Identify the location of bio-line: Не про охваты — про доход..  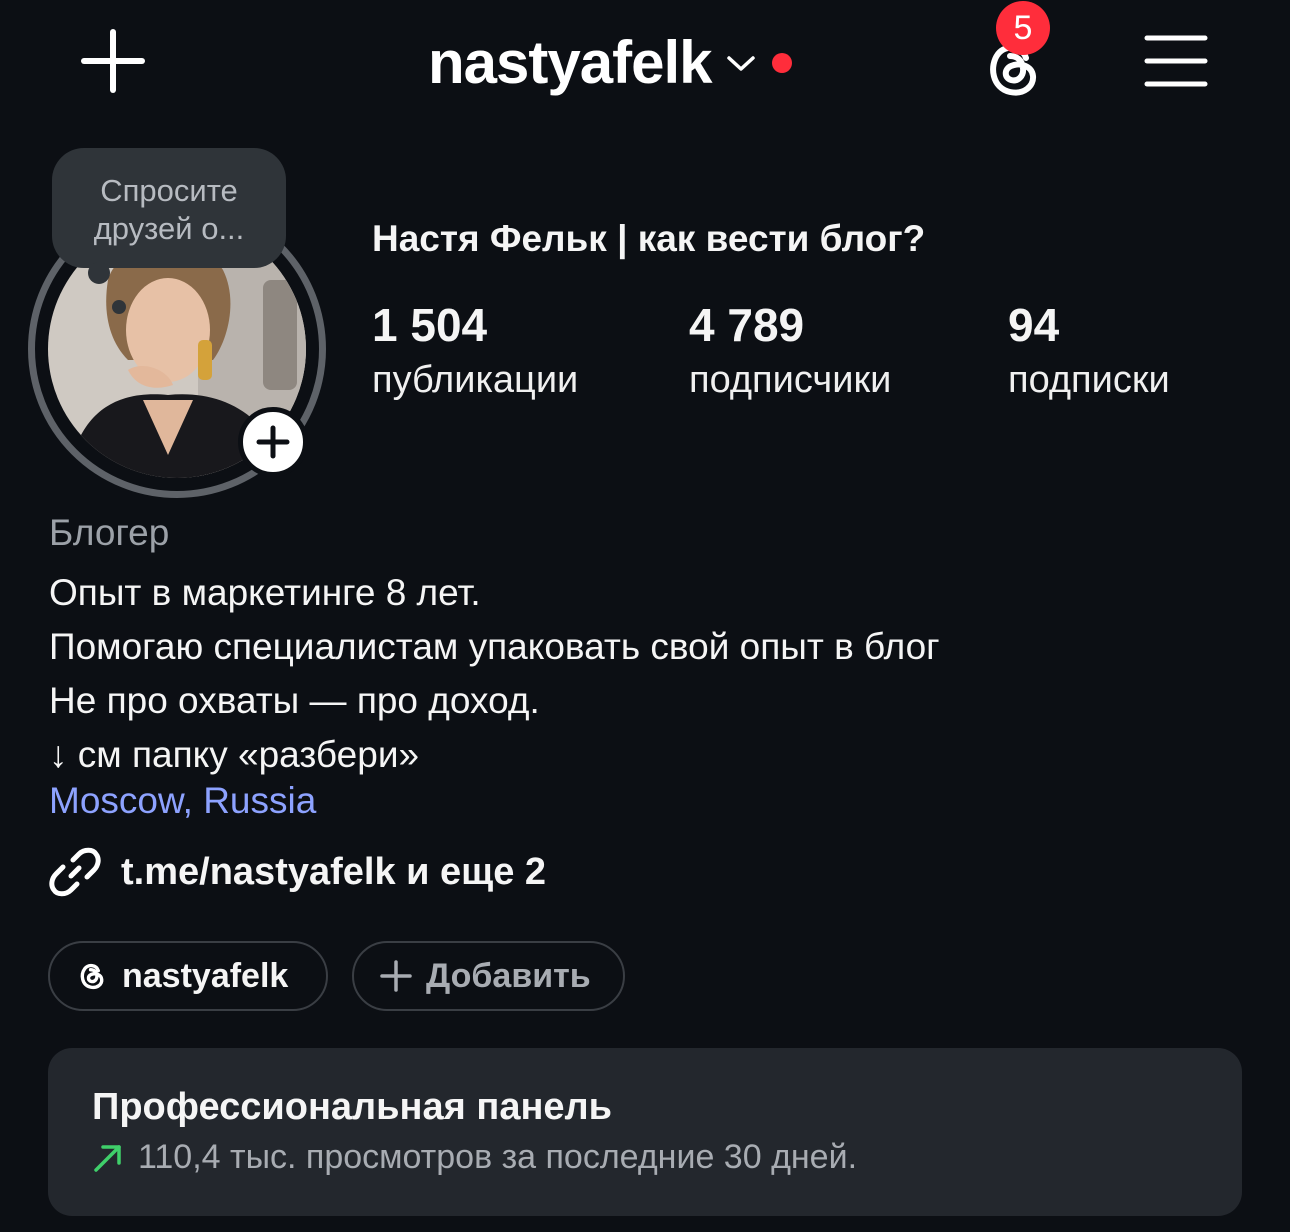
(294, 700).